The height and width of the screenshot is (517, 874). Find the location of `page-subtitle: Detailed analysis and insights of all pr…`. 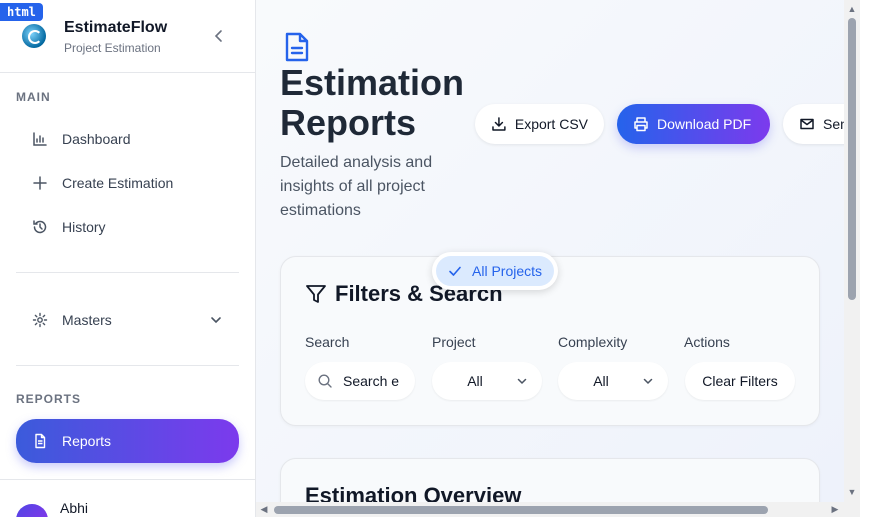

page-subtitle: Detailed analysis and insights of all pr… is located at coordinates (356, 186).